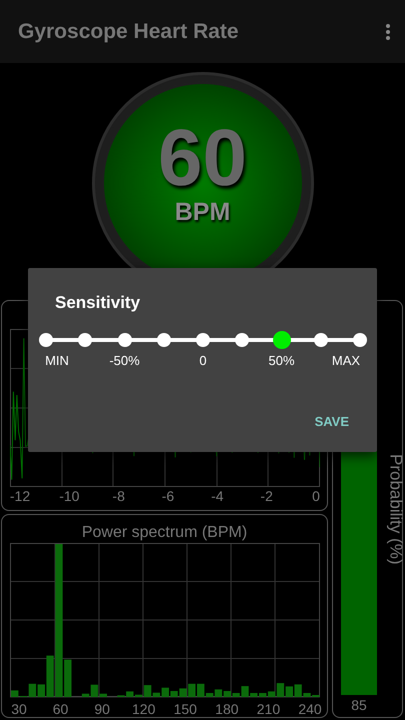 This screenshot has height=720, width=405. Describe the element at coordinates (118, 496) in the screenshot. I see `axis-label: -8` at that location.